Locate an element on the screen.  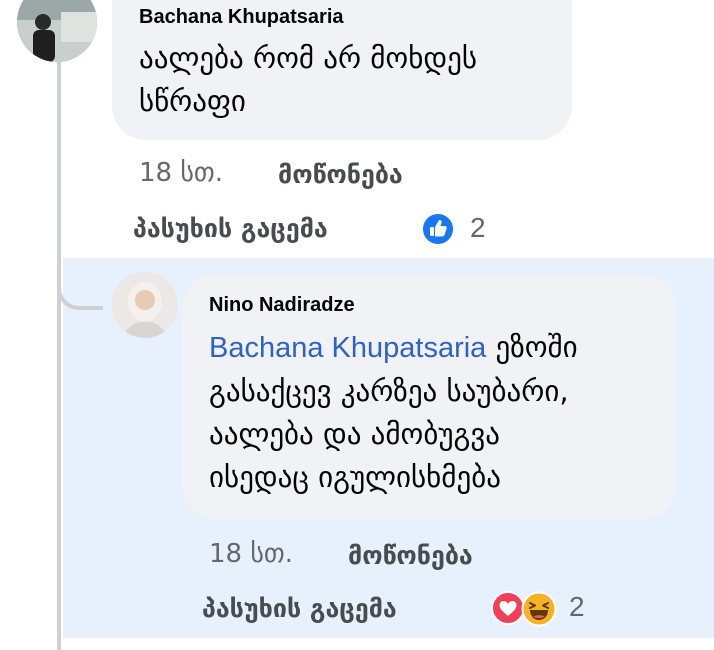
comment-text-line: სწრაფი is located at coordinates (192, 101).